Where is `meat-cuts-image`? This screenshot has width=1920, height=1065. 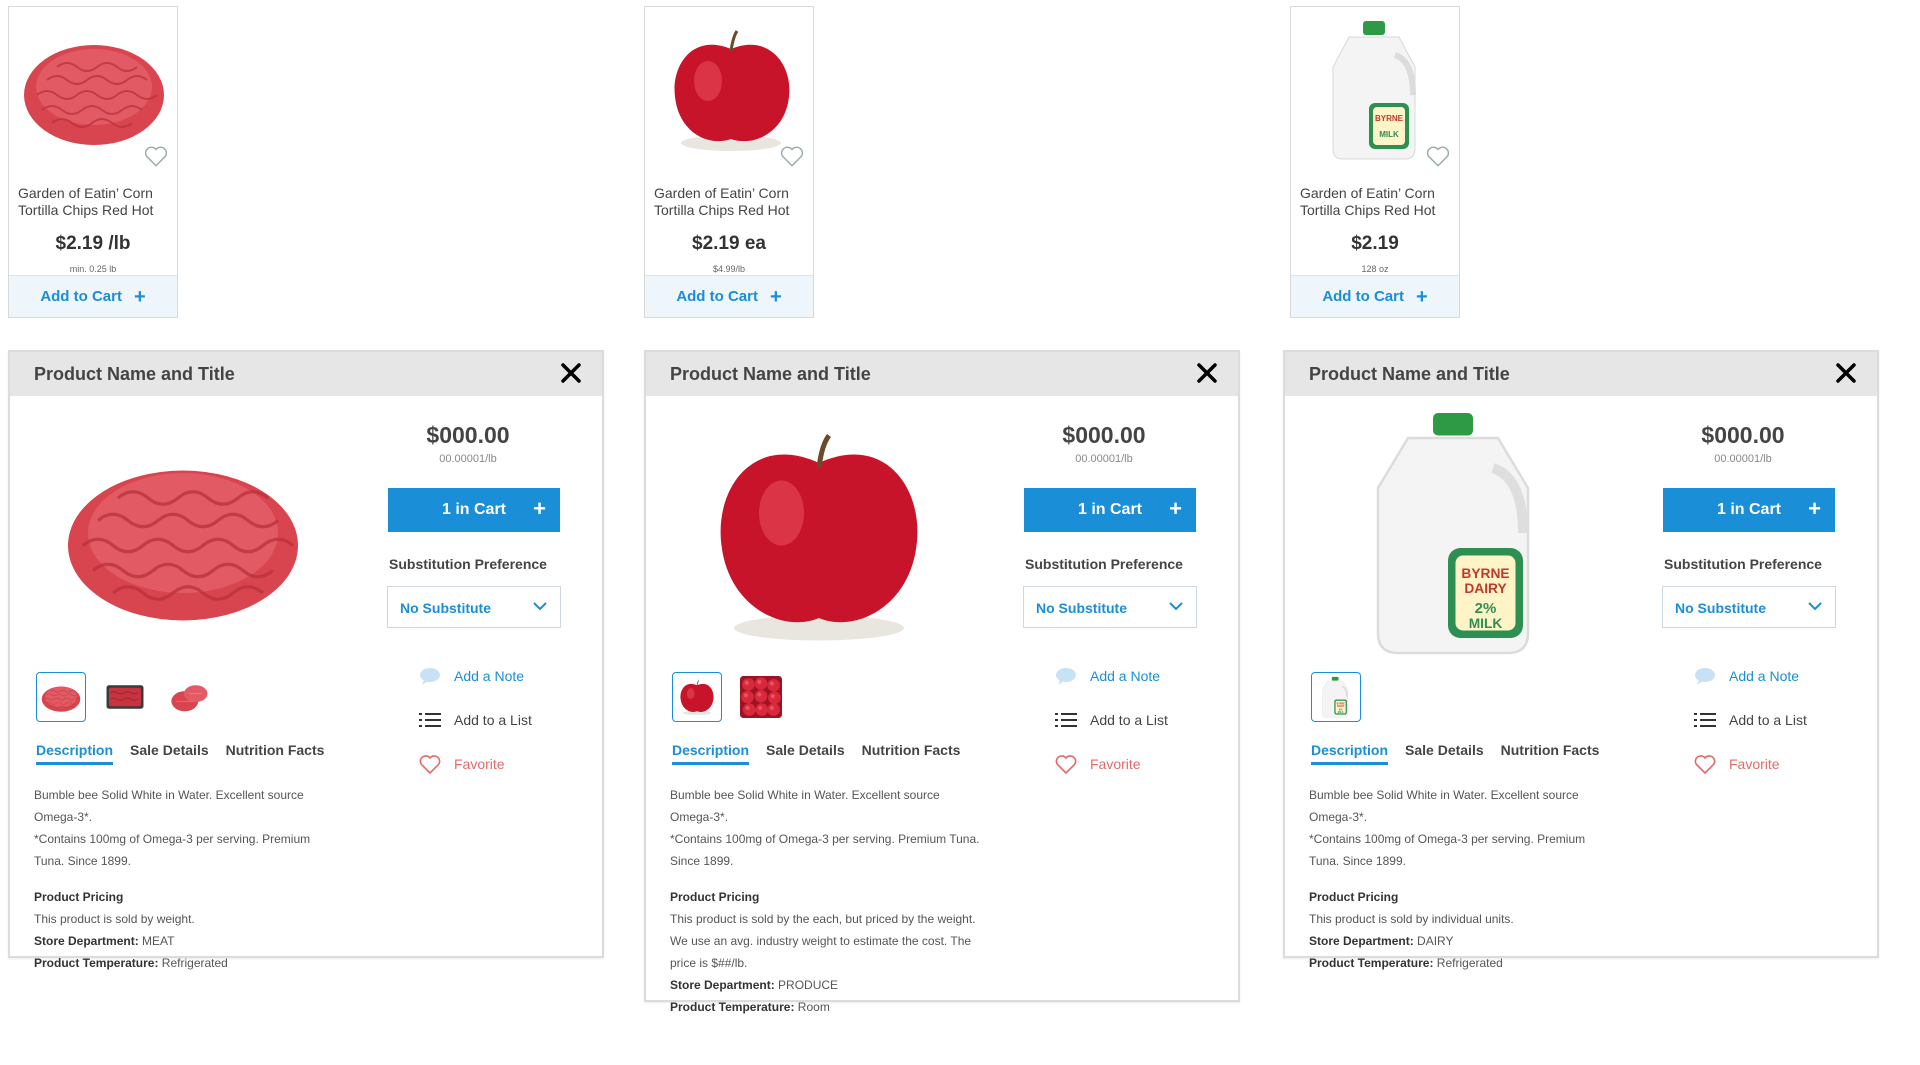
meat-cuts-image is located at coordinates (189, 698).